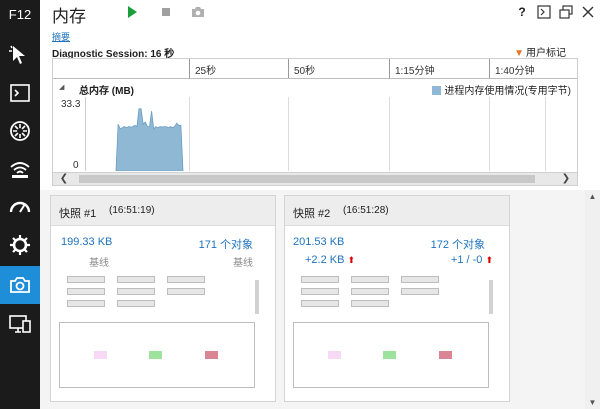 The height and width of the screenshot is (409, 600). I want to click on time-ruler: 25秒 50秒 1:15分钟 1:40分钟, so click(315, 69).